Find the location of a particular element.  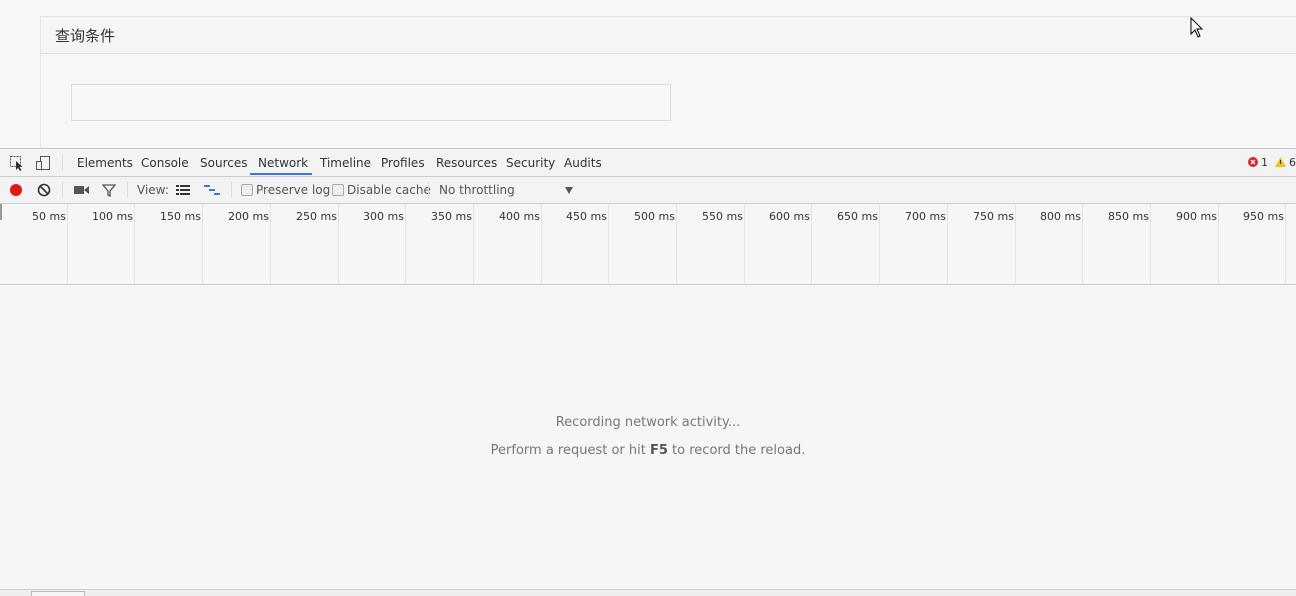

device-mode-icon is located at coordinates (43, 163).